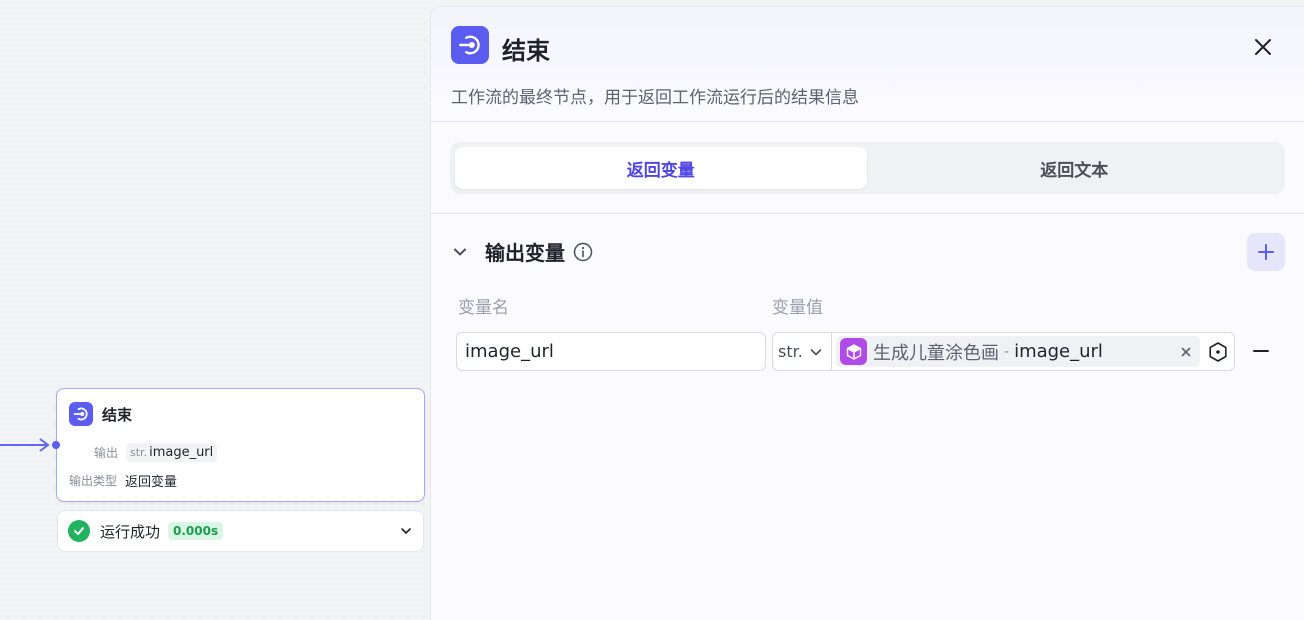  I want to click on reference-variable-name: image_url, so click(1058, 351).